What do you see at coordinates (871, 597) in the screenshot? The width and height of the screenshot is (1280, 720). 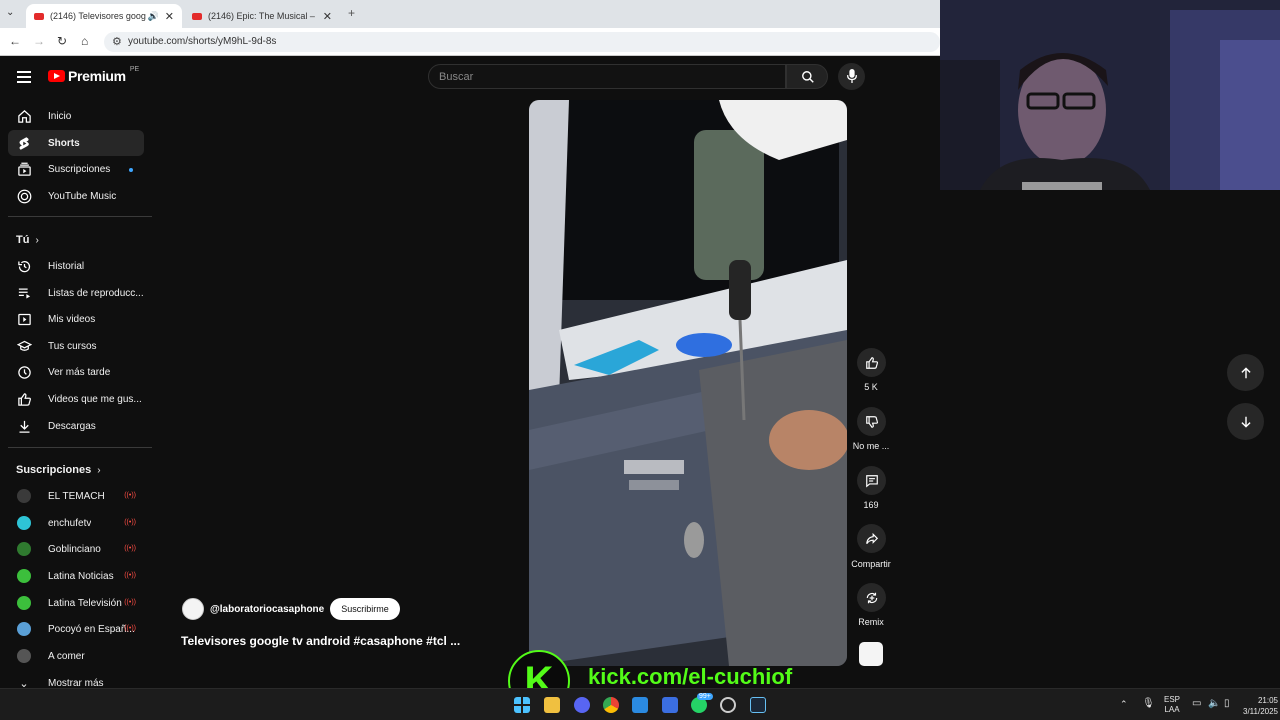 I see `remix-button` at bounding box center [871, 597].